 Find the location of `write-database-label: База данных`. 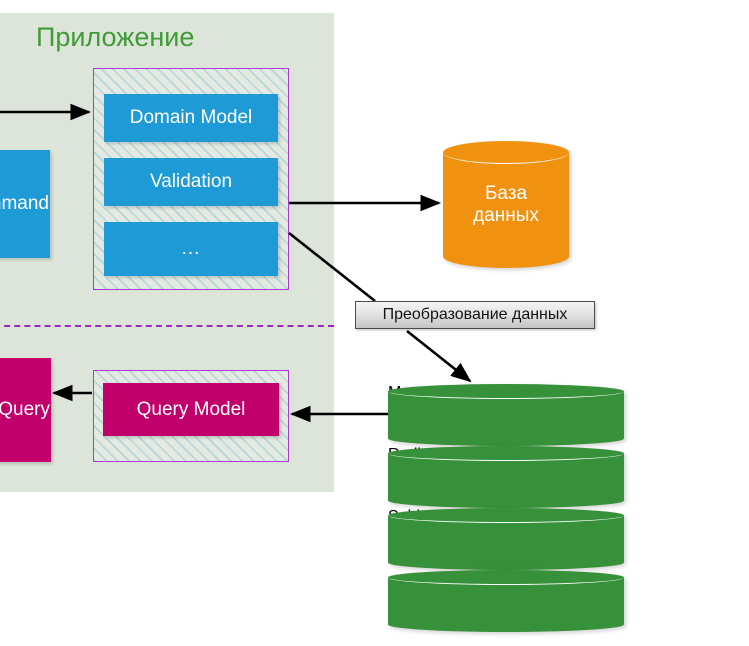

write-database-label: База данных is located at coordinates (506, 205).